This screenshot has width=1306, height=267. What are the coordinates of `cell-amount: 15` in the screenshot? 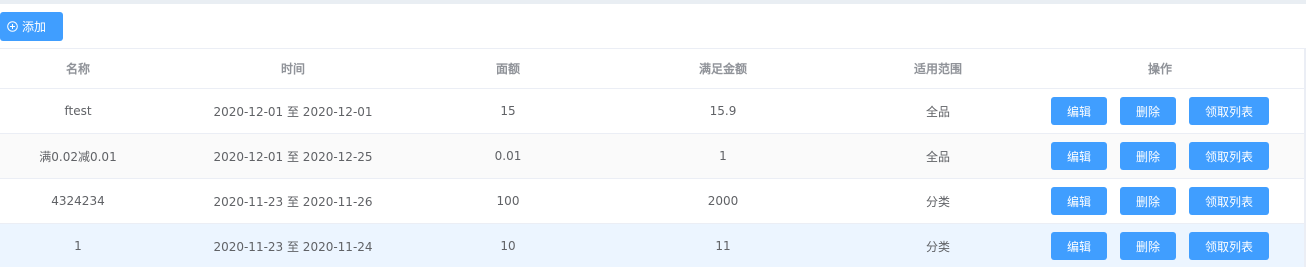 It's located at (508, 111).